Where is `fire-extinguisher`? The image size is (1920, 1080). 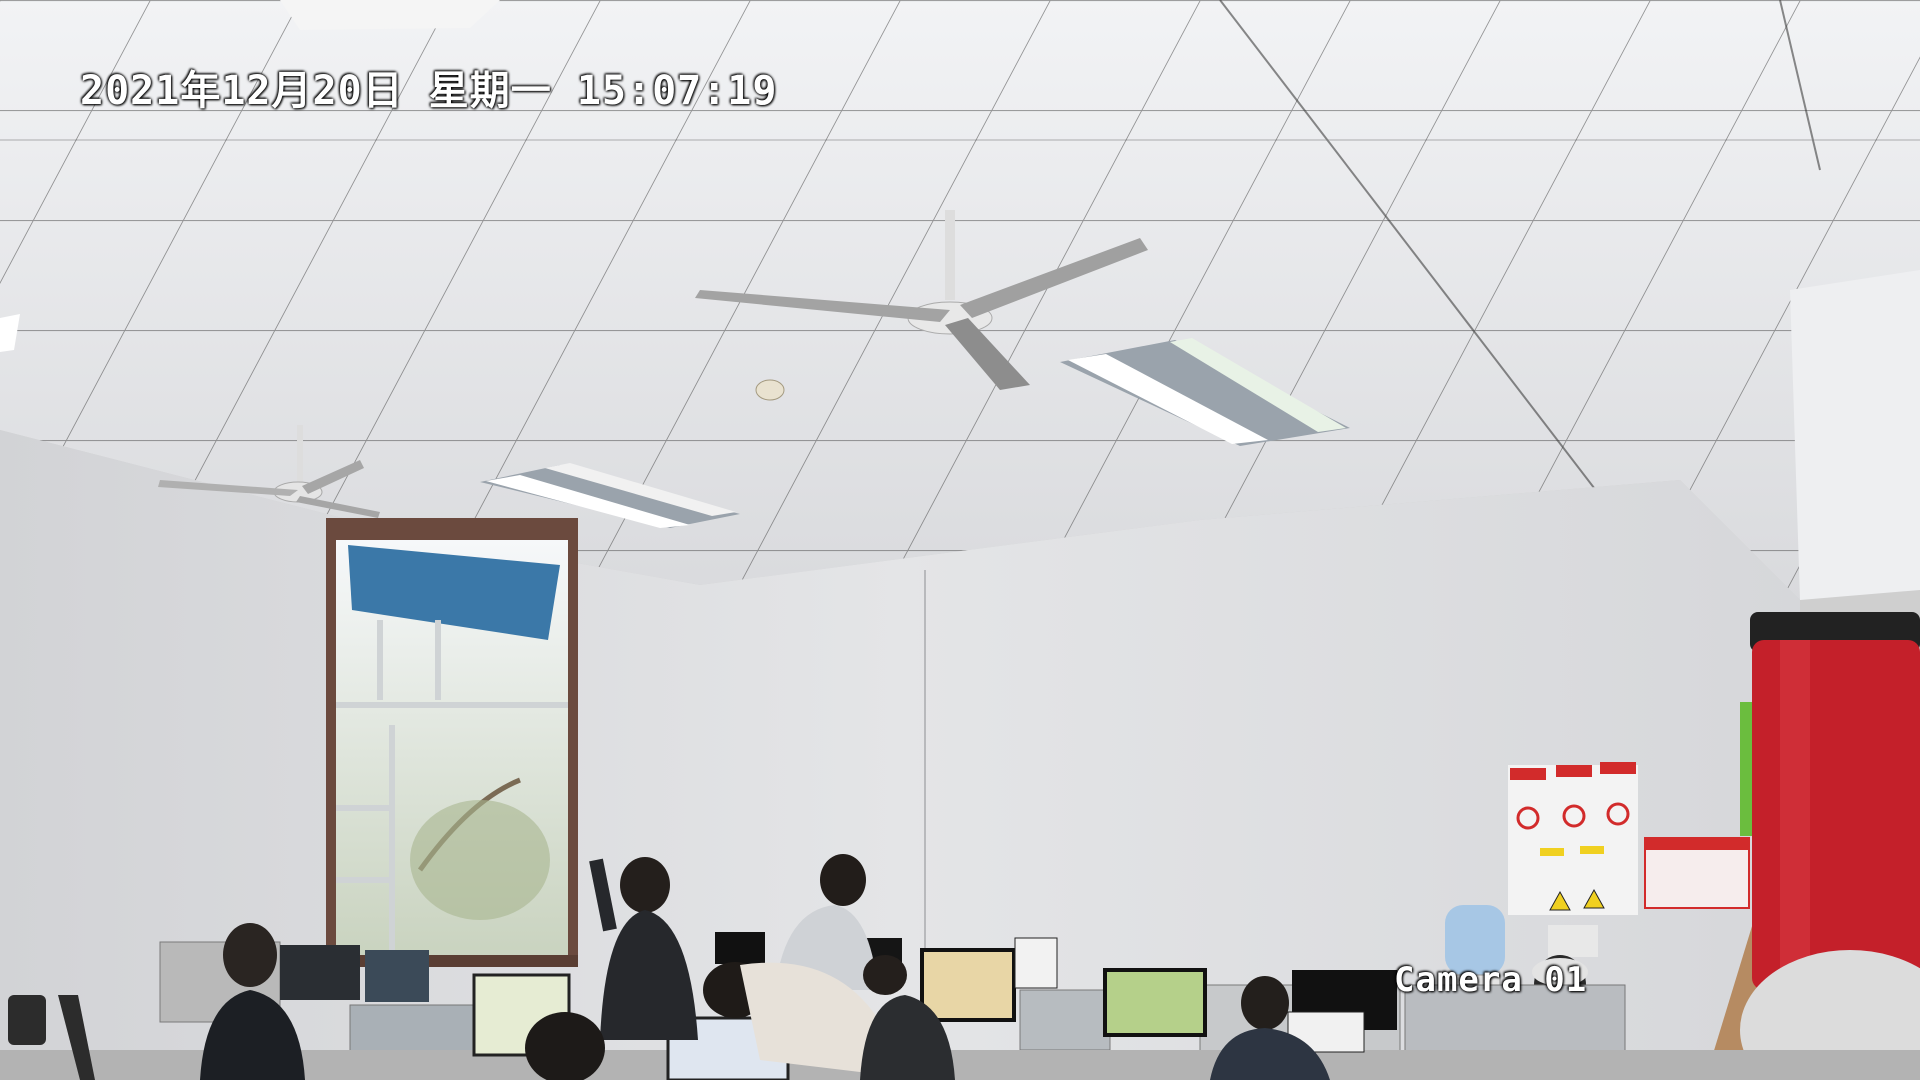
fire-extinguisher is located at coordinates (1830, 846).